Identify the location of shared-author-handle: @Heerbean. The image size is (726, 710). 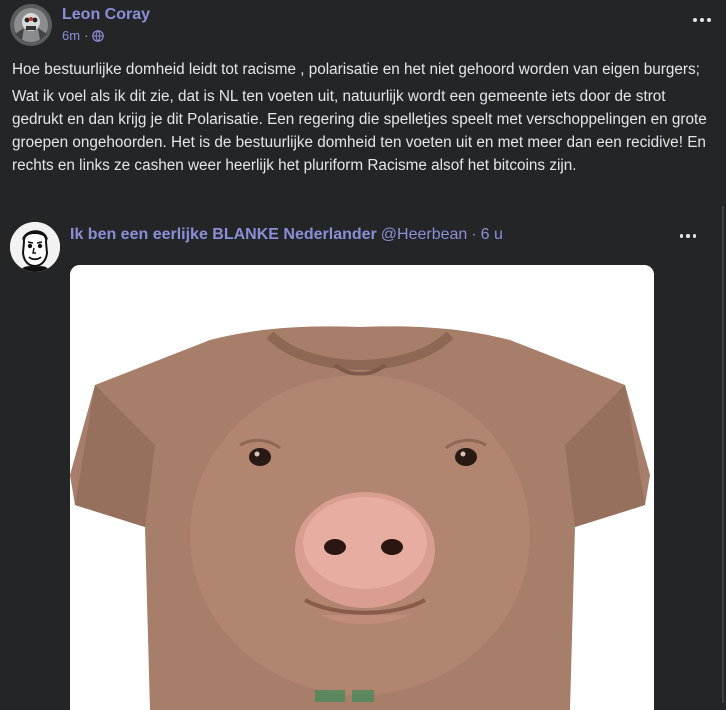
(424, 235).